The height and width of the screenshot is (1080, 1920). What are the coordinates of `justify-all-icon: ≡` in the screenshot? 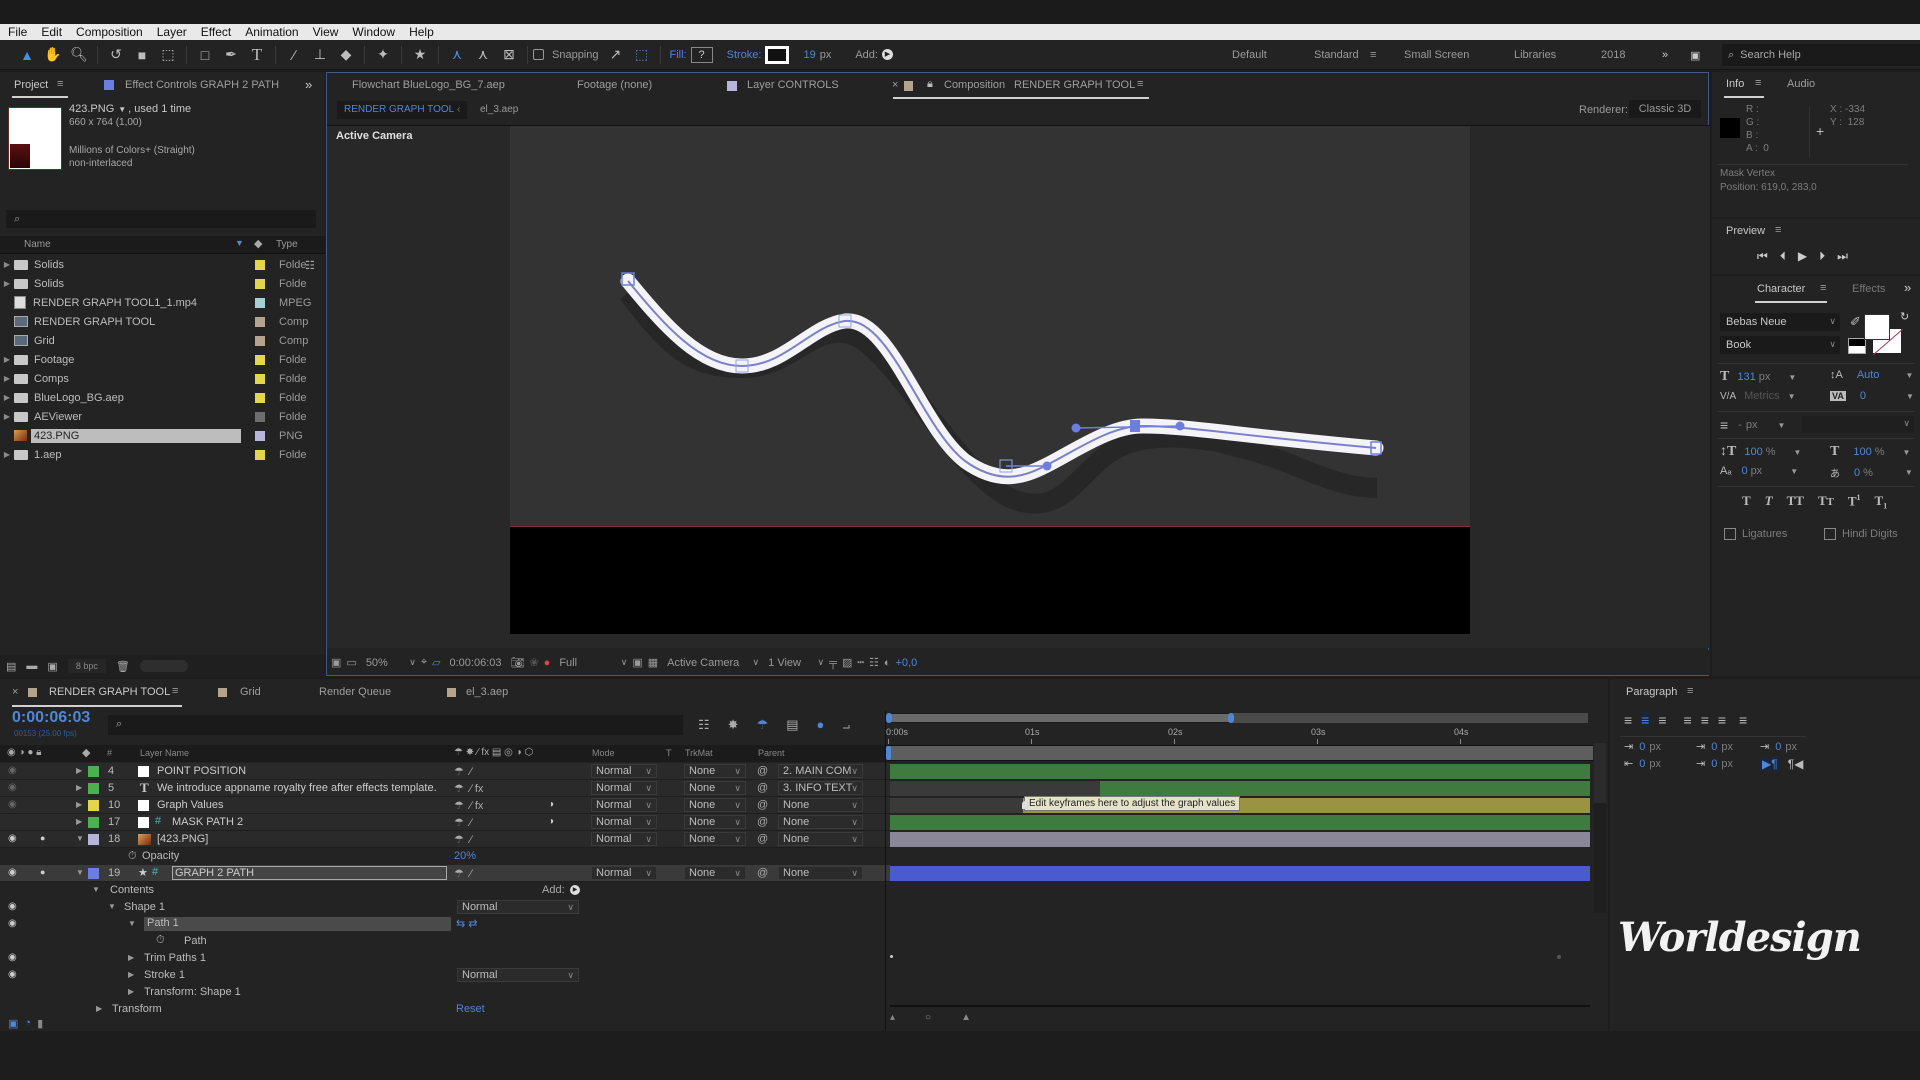 It's located at (1743, 720).